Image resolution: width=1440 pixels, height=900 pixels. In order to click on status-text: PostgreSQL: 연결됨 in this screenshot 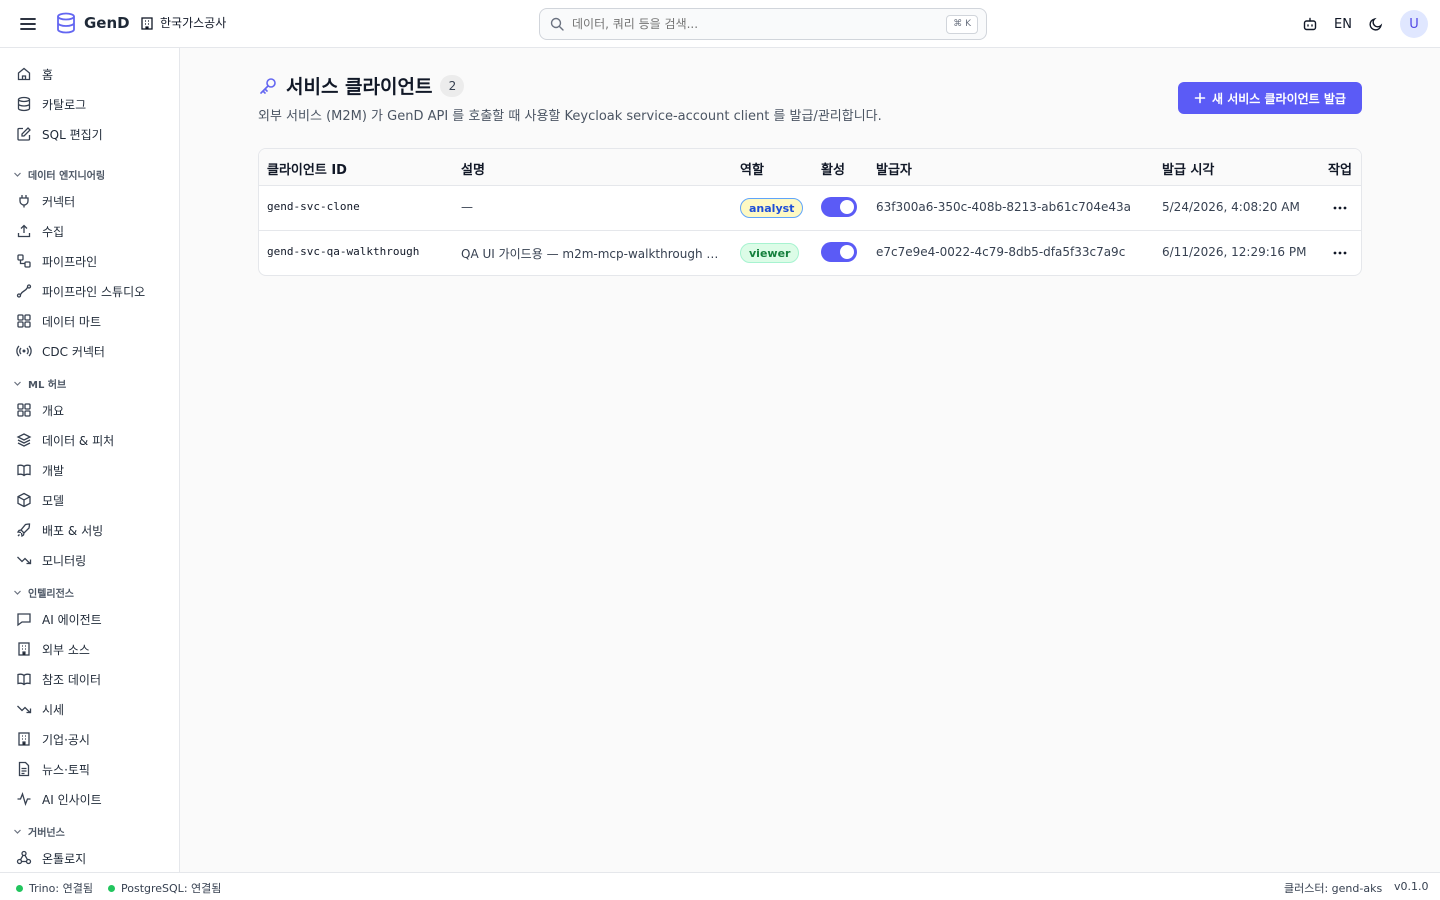, I will do `click(171, 888)`.